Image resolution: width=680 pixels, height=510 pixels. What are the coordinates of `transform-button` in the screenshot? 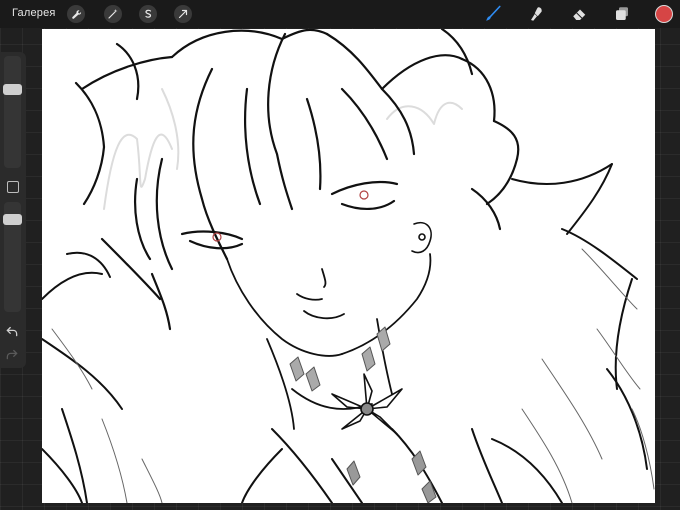 It's located at (183, 14).